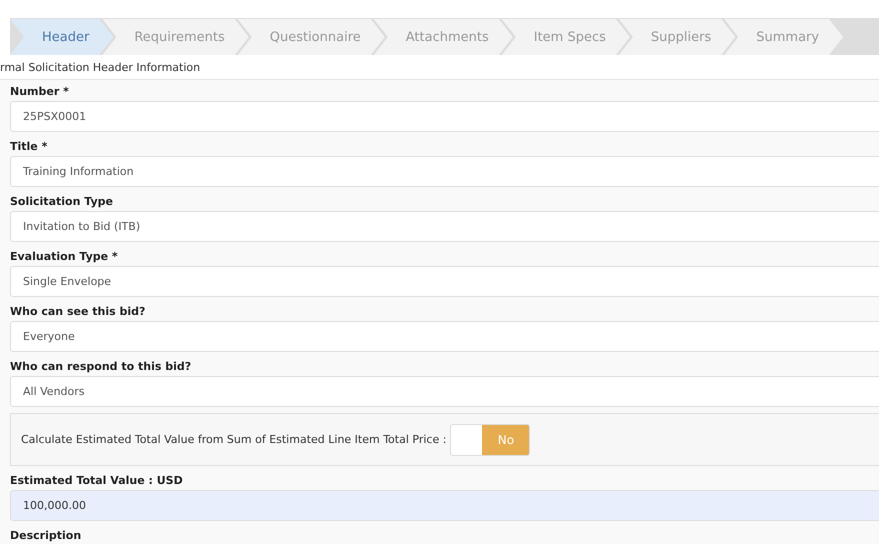  I want to click on wizard-tab: Suppliers, so click(677, 37).